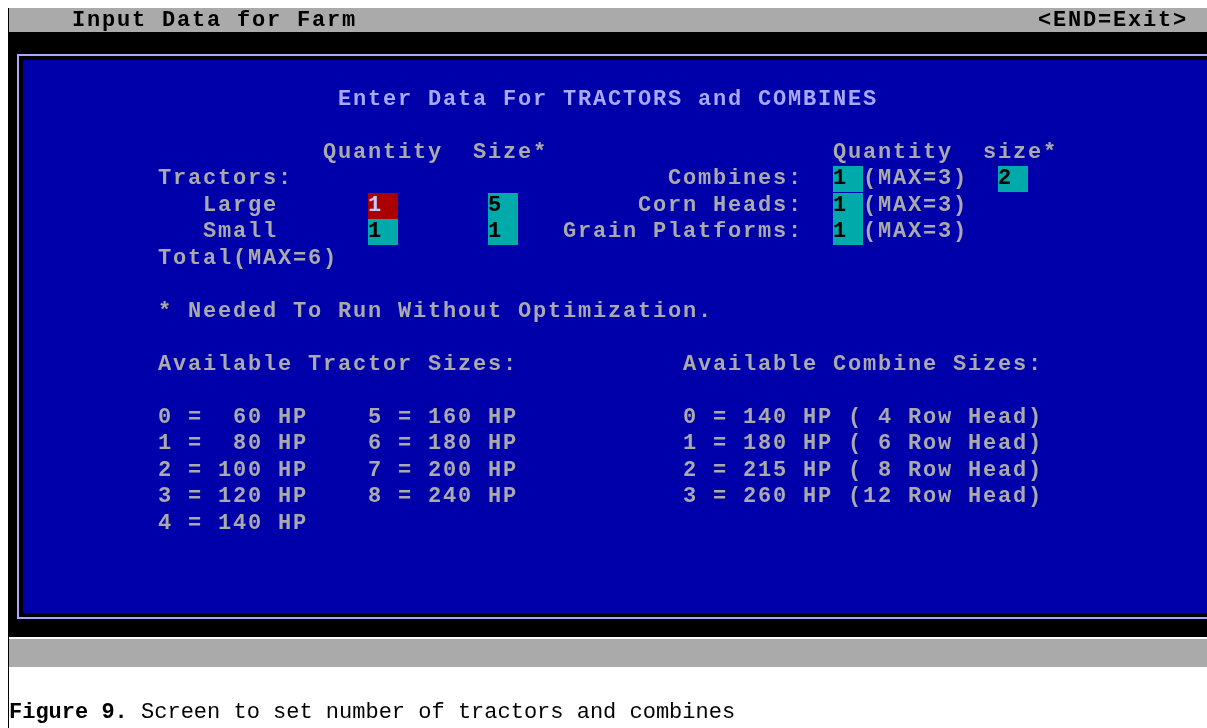 The image size is (1207, 728). What do you see at coordinates (215, 20) in the screenshot?
I see `screen-title: Input Data for Farm` at bounding box center [215, 20].